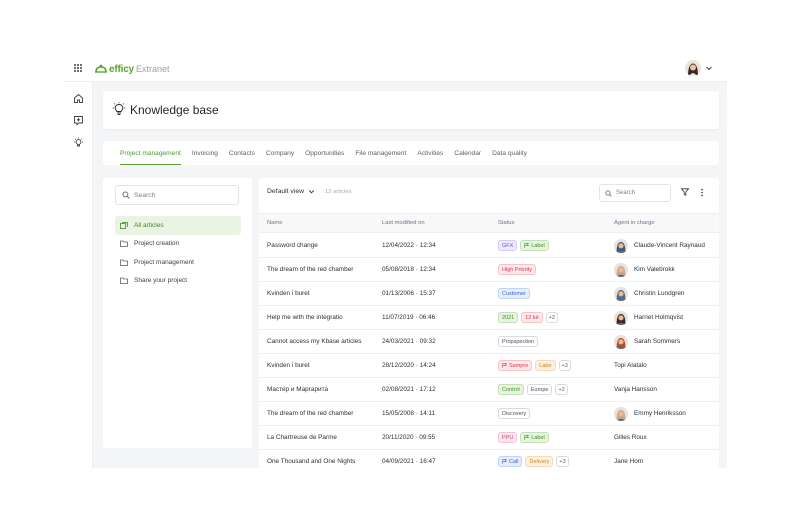  I want to click on article-name: Help me with the integratio, so click(305, 317).